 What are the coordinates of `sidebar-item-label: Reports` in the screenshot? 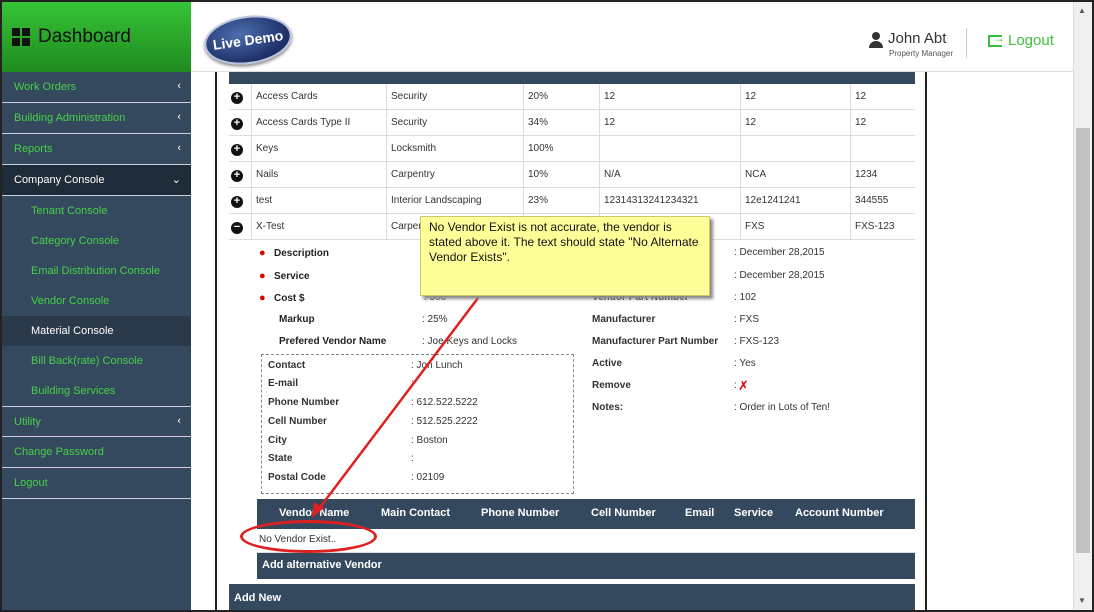 It's located at (33, 149).